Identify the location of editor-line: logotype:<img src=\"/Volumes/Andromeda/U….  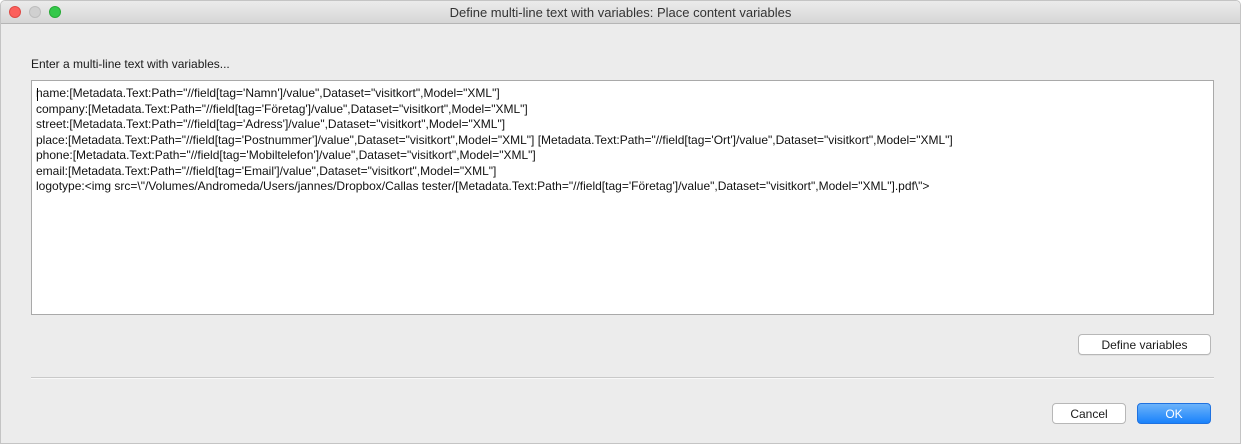
(483, 186).